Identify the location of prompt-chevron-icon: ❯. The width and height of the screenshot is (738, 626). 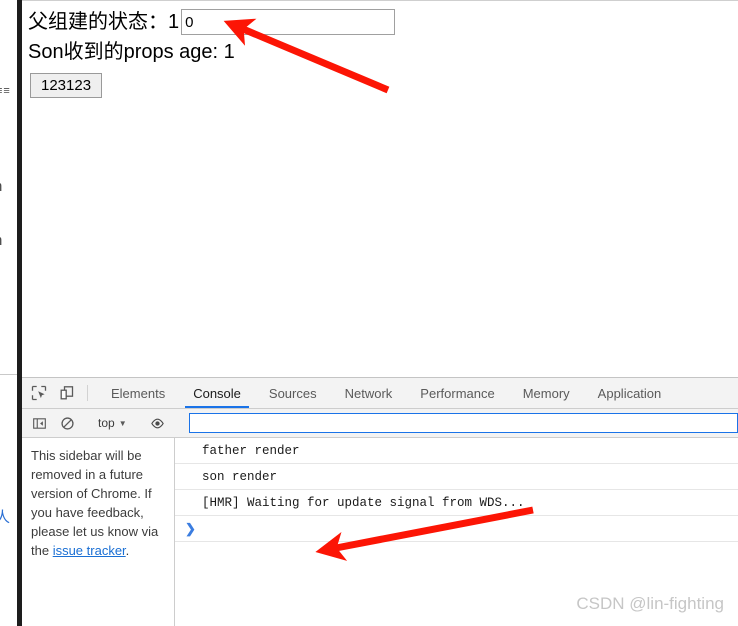
(190, 528).